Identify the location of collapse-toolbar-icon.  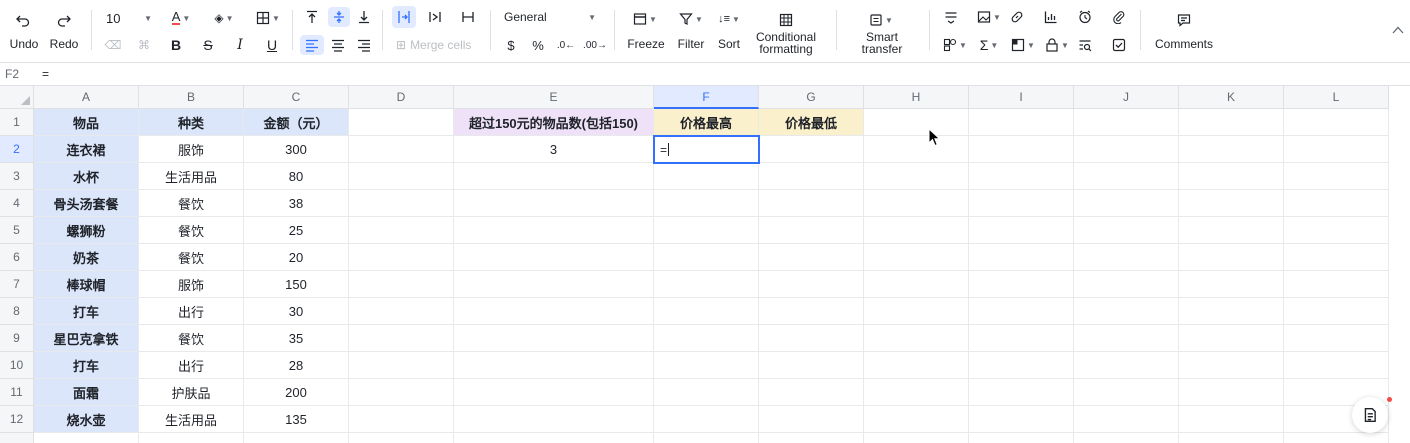
(1398, 30).